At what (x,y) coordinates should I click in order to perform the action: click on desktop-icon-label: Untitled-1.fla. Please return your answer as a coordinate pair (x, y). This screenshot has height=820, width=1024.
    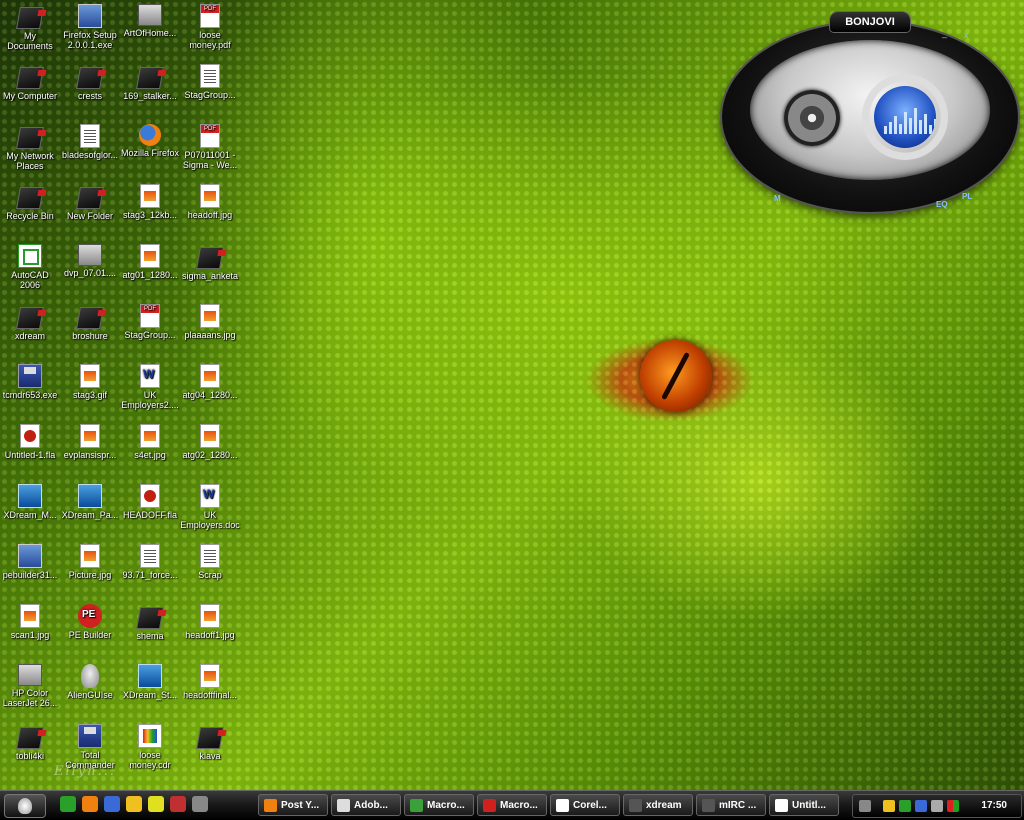
    Looking at the image, I should click on (30, 455).